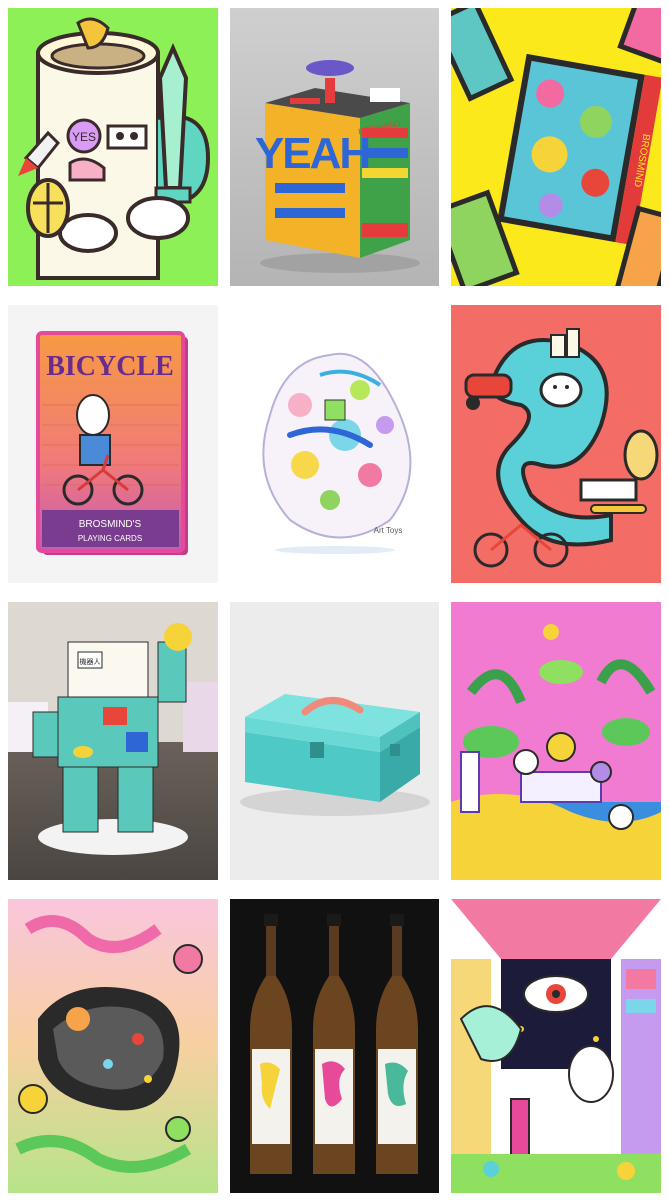 The height and width of the screenshot is (1200, 669). I want to click on gallery-tile-playing-cards: BICYCLE BROSMIND'S PLAYING CARDS, so click(113, 444).